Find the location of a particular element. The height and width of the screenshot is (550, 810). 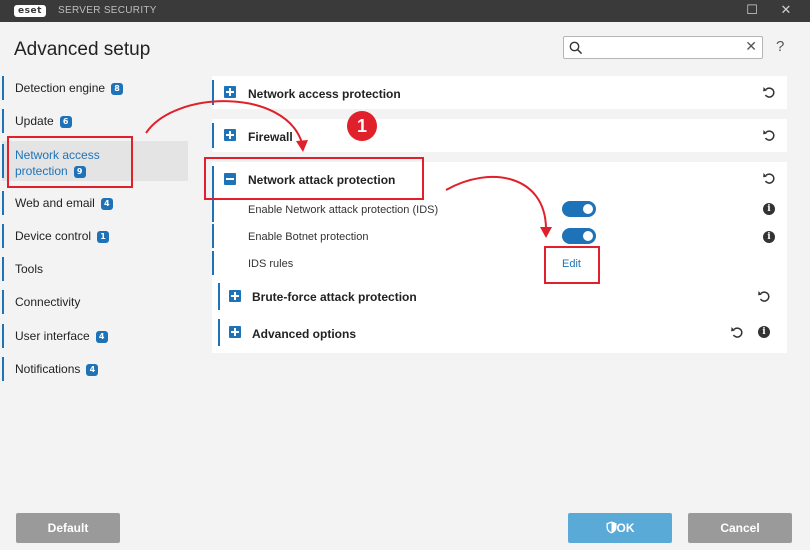

ok-button: OK is located at coordinates (620, 528).